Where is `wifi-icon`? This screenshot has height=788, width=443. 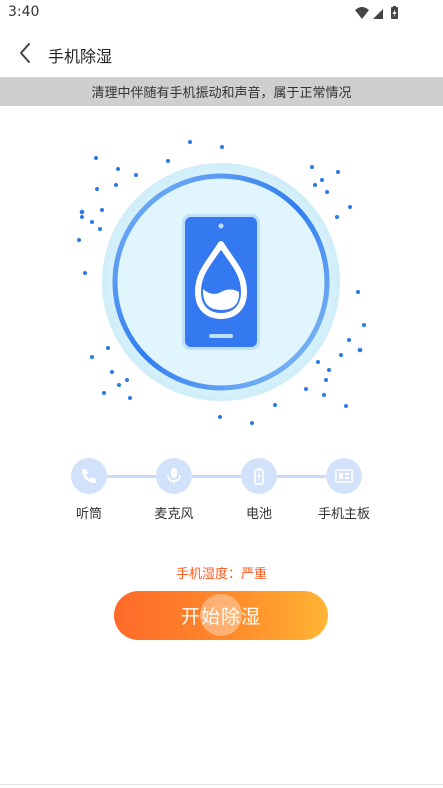 wifi-icon is located at coordinates (362, 13).